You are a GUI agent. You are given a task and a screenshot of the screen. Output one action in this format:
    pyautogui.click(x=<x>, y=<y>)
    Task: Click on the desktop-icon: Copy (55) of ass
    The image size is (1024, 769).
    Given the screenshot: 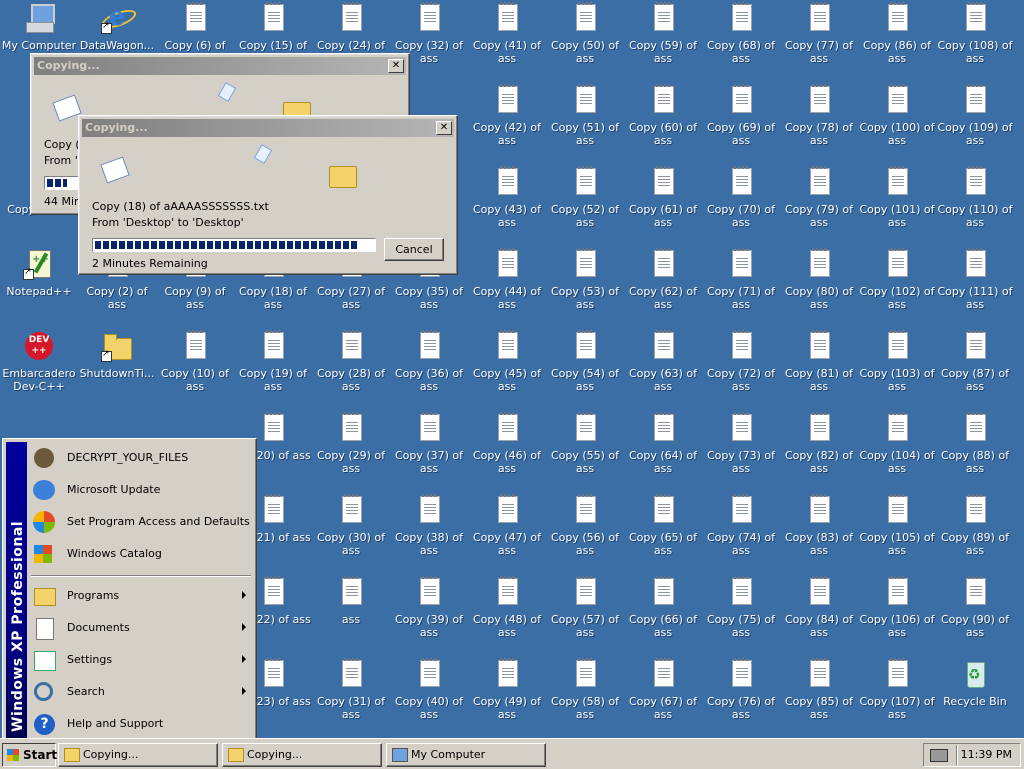 What is the action you would take?
    pyautogui.click(x=585, y=450)
    